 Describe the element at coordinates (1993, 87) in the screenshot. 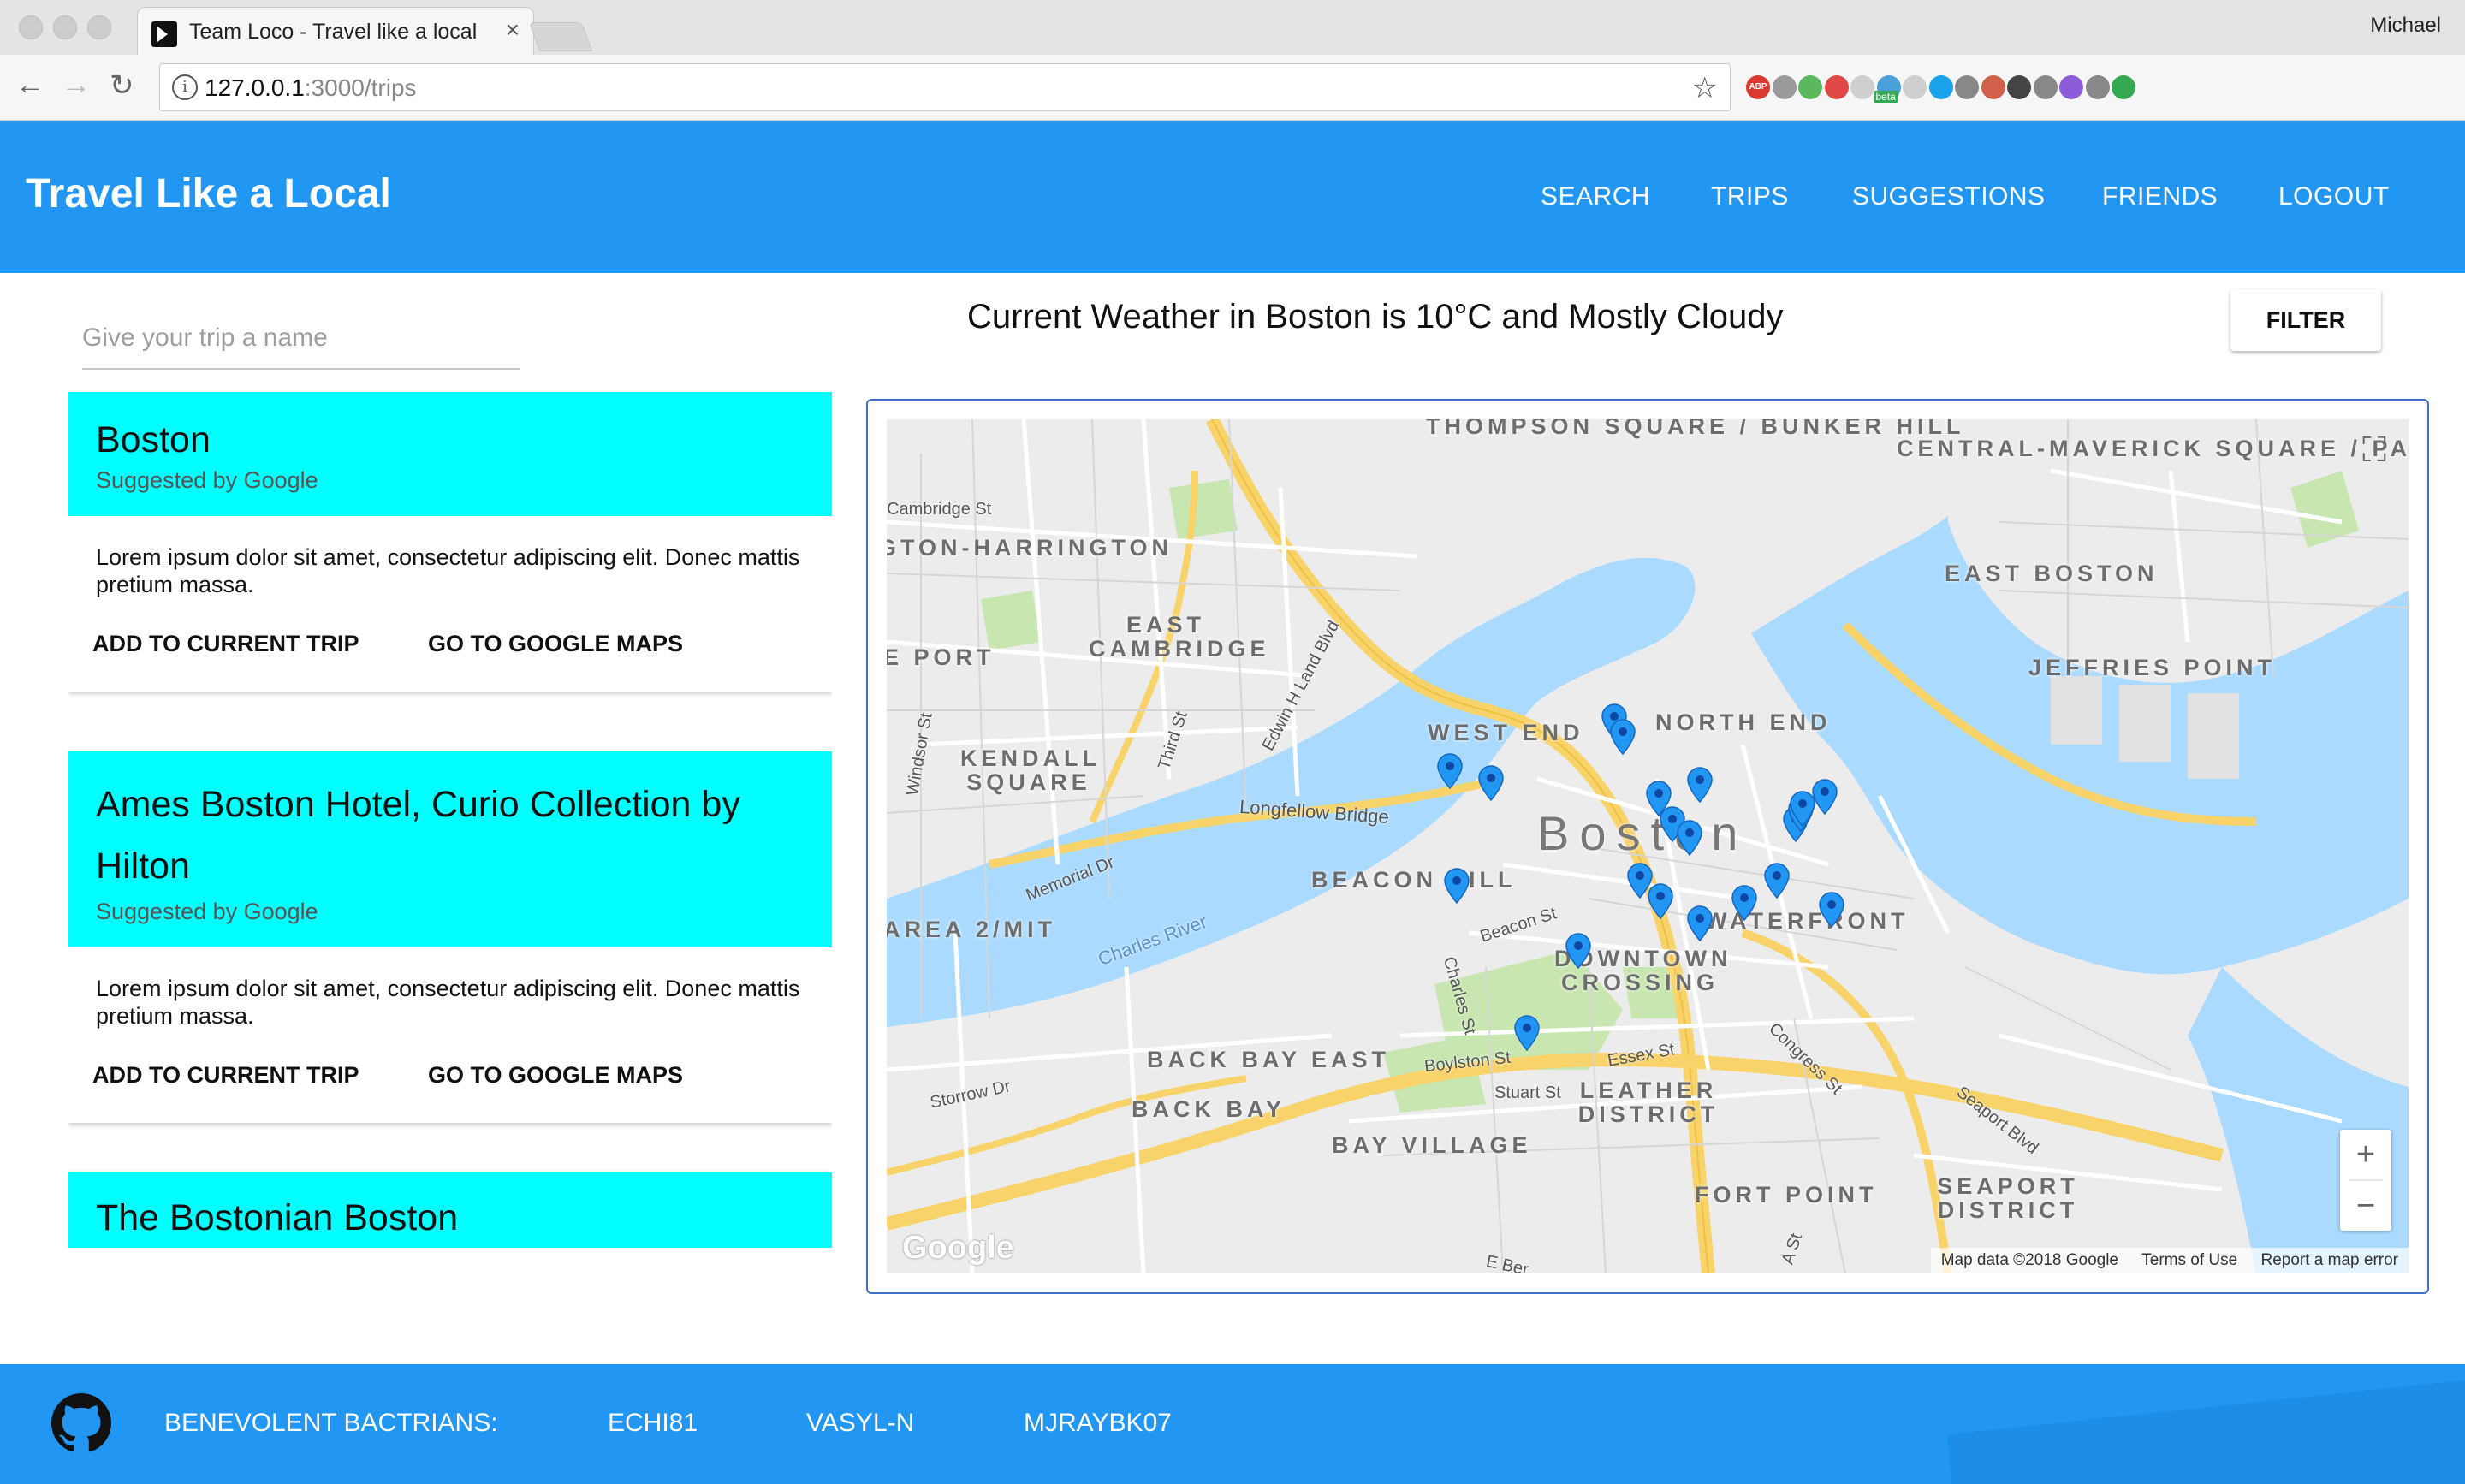

I see `puzzle-icon` at that location.